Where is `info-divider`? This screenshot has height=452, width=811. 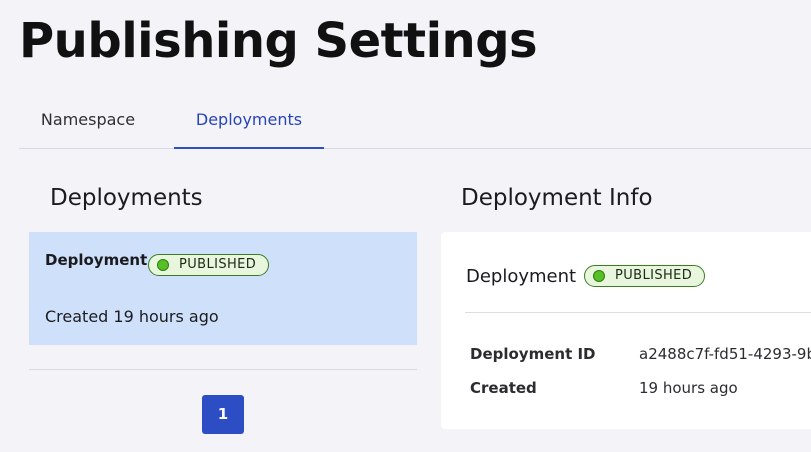 info-divider is located at coordinates (638, 312).